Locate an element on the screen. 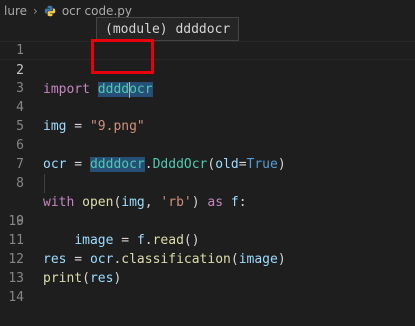  highlight-annotation-box is located at coordinates (122, 56).